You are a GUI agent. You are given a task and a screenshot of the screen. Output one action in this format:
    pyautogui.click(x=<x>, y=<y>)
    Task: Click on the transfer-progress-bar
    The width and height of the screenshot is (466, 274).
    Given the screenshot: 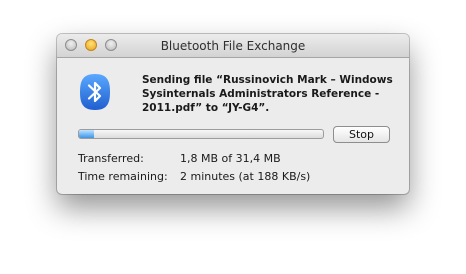 What is the action you would take?
    pyautogui.click(x=201, y=134)
    